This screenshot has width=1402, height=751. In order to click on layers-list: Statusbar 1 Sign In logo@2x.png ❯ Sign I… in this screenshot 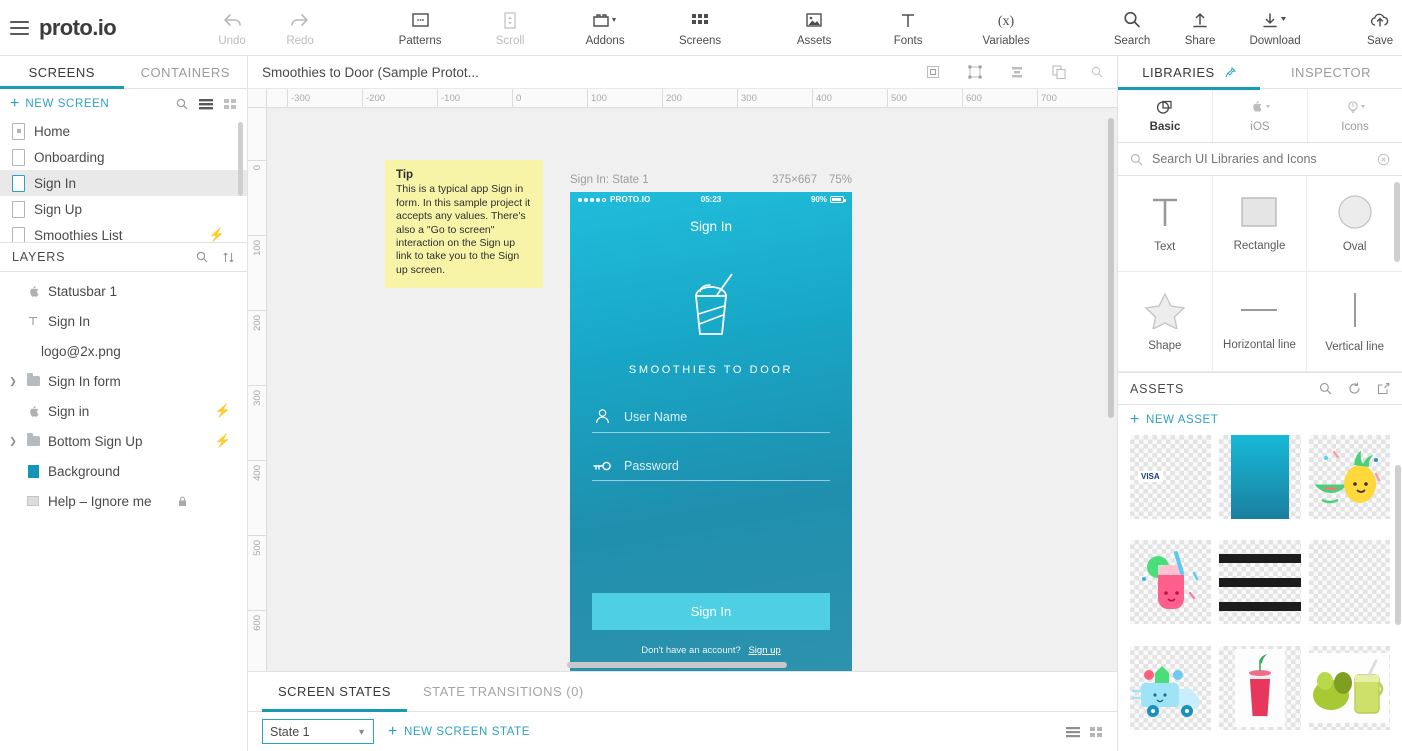, I will do `click(123, 511)`.